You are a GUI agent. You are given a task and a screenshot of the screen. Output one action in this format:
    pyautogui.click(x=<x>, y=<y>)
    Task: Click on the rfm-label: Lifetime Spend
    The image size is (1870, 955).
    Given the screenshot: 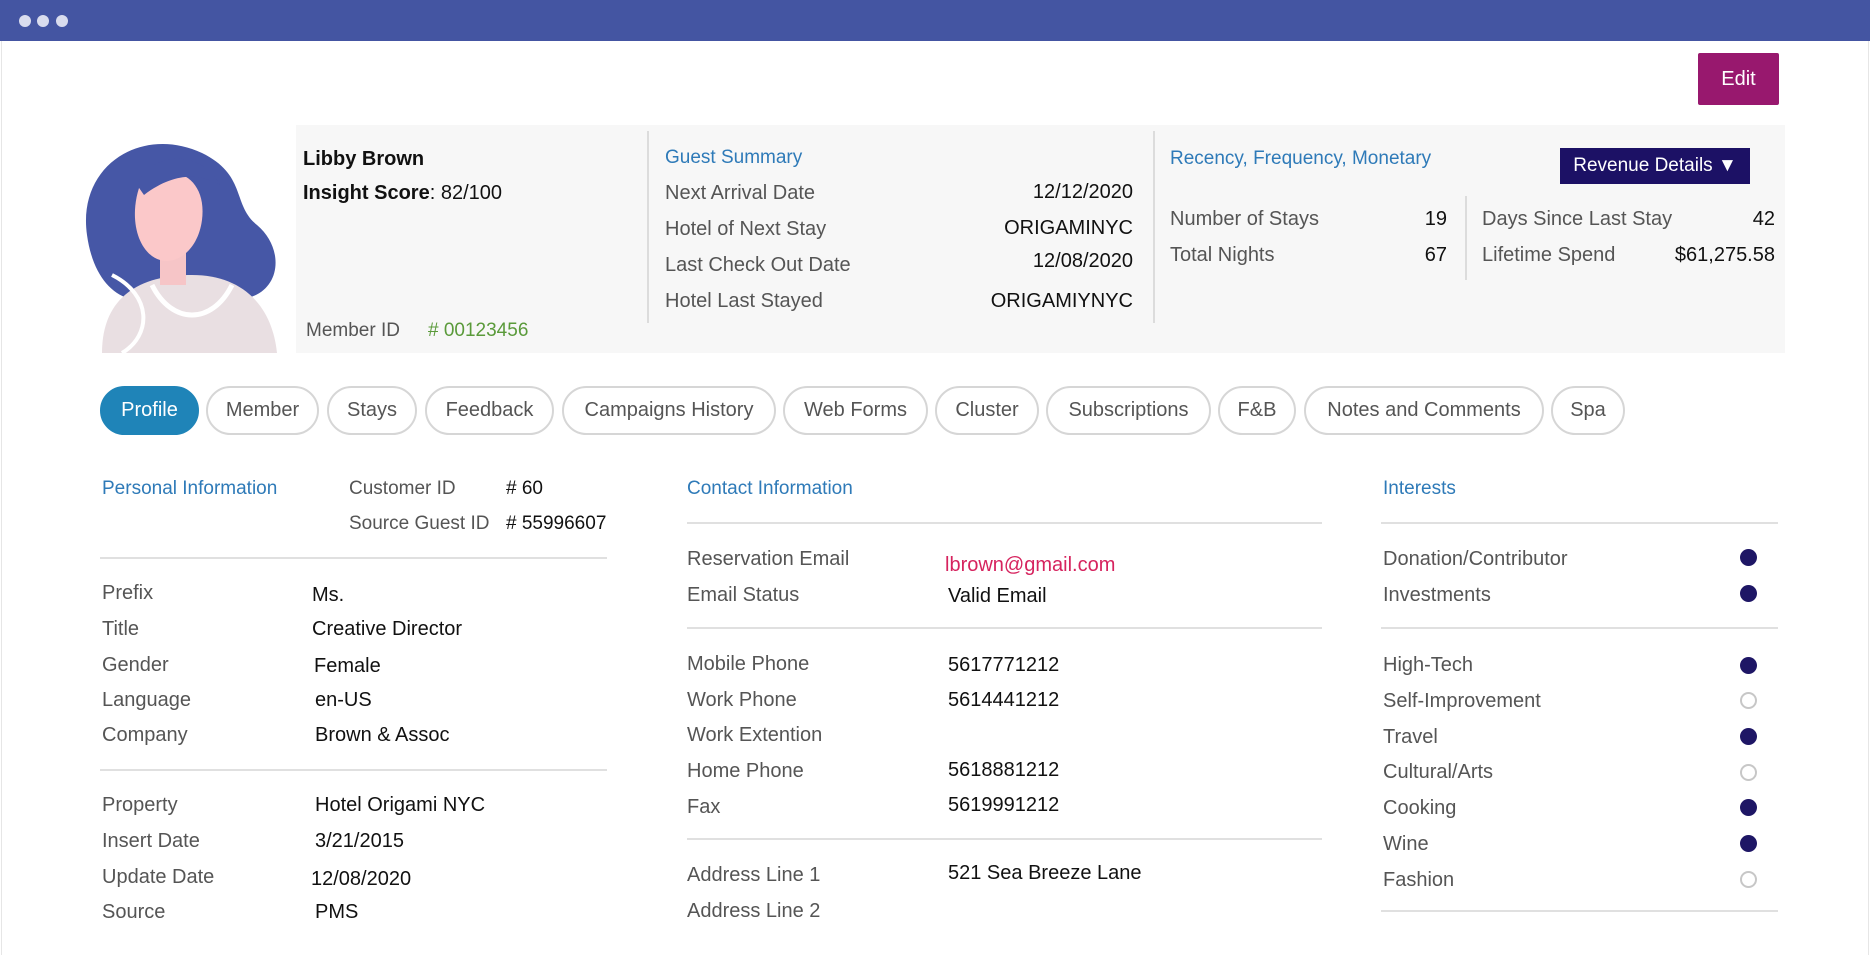 What is the action you would take?
    pyautogui.click(x=1549, y=255)
    